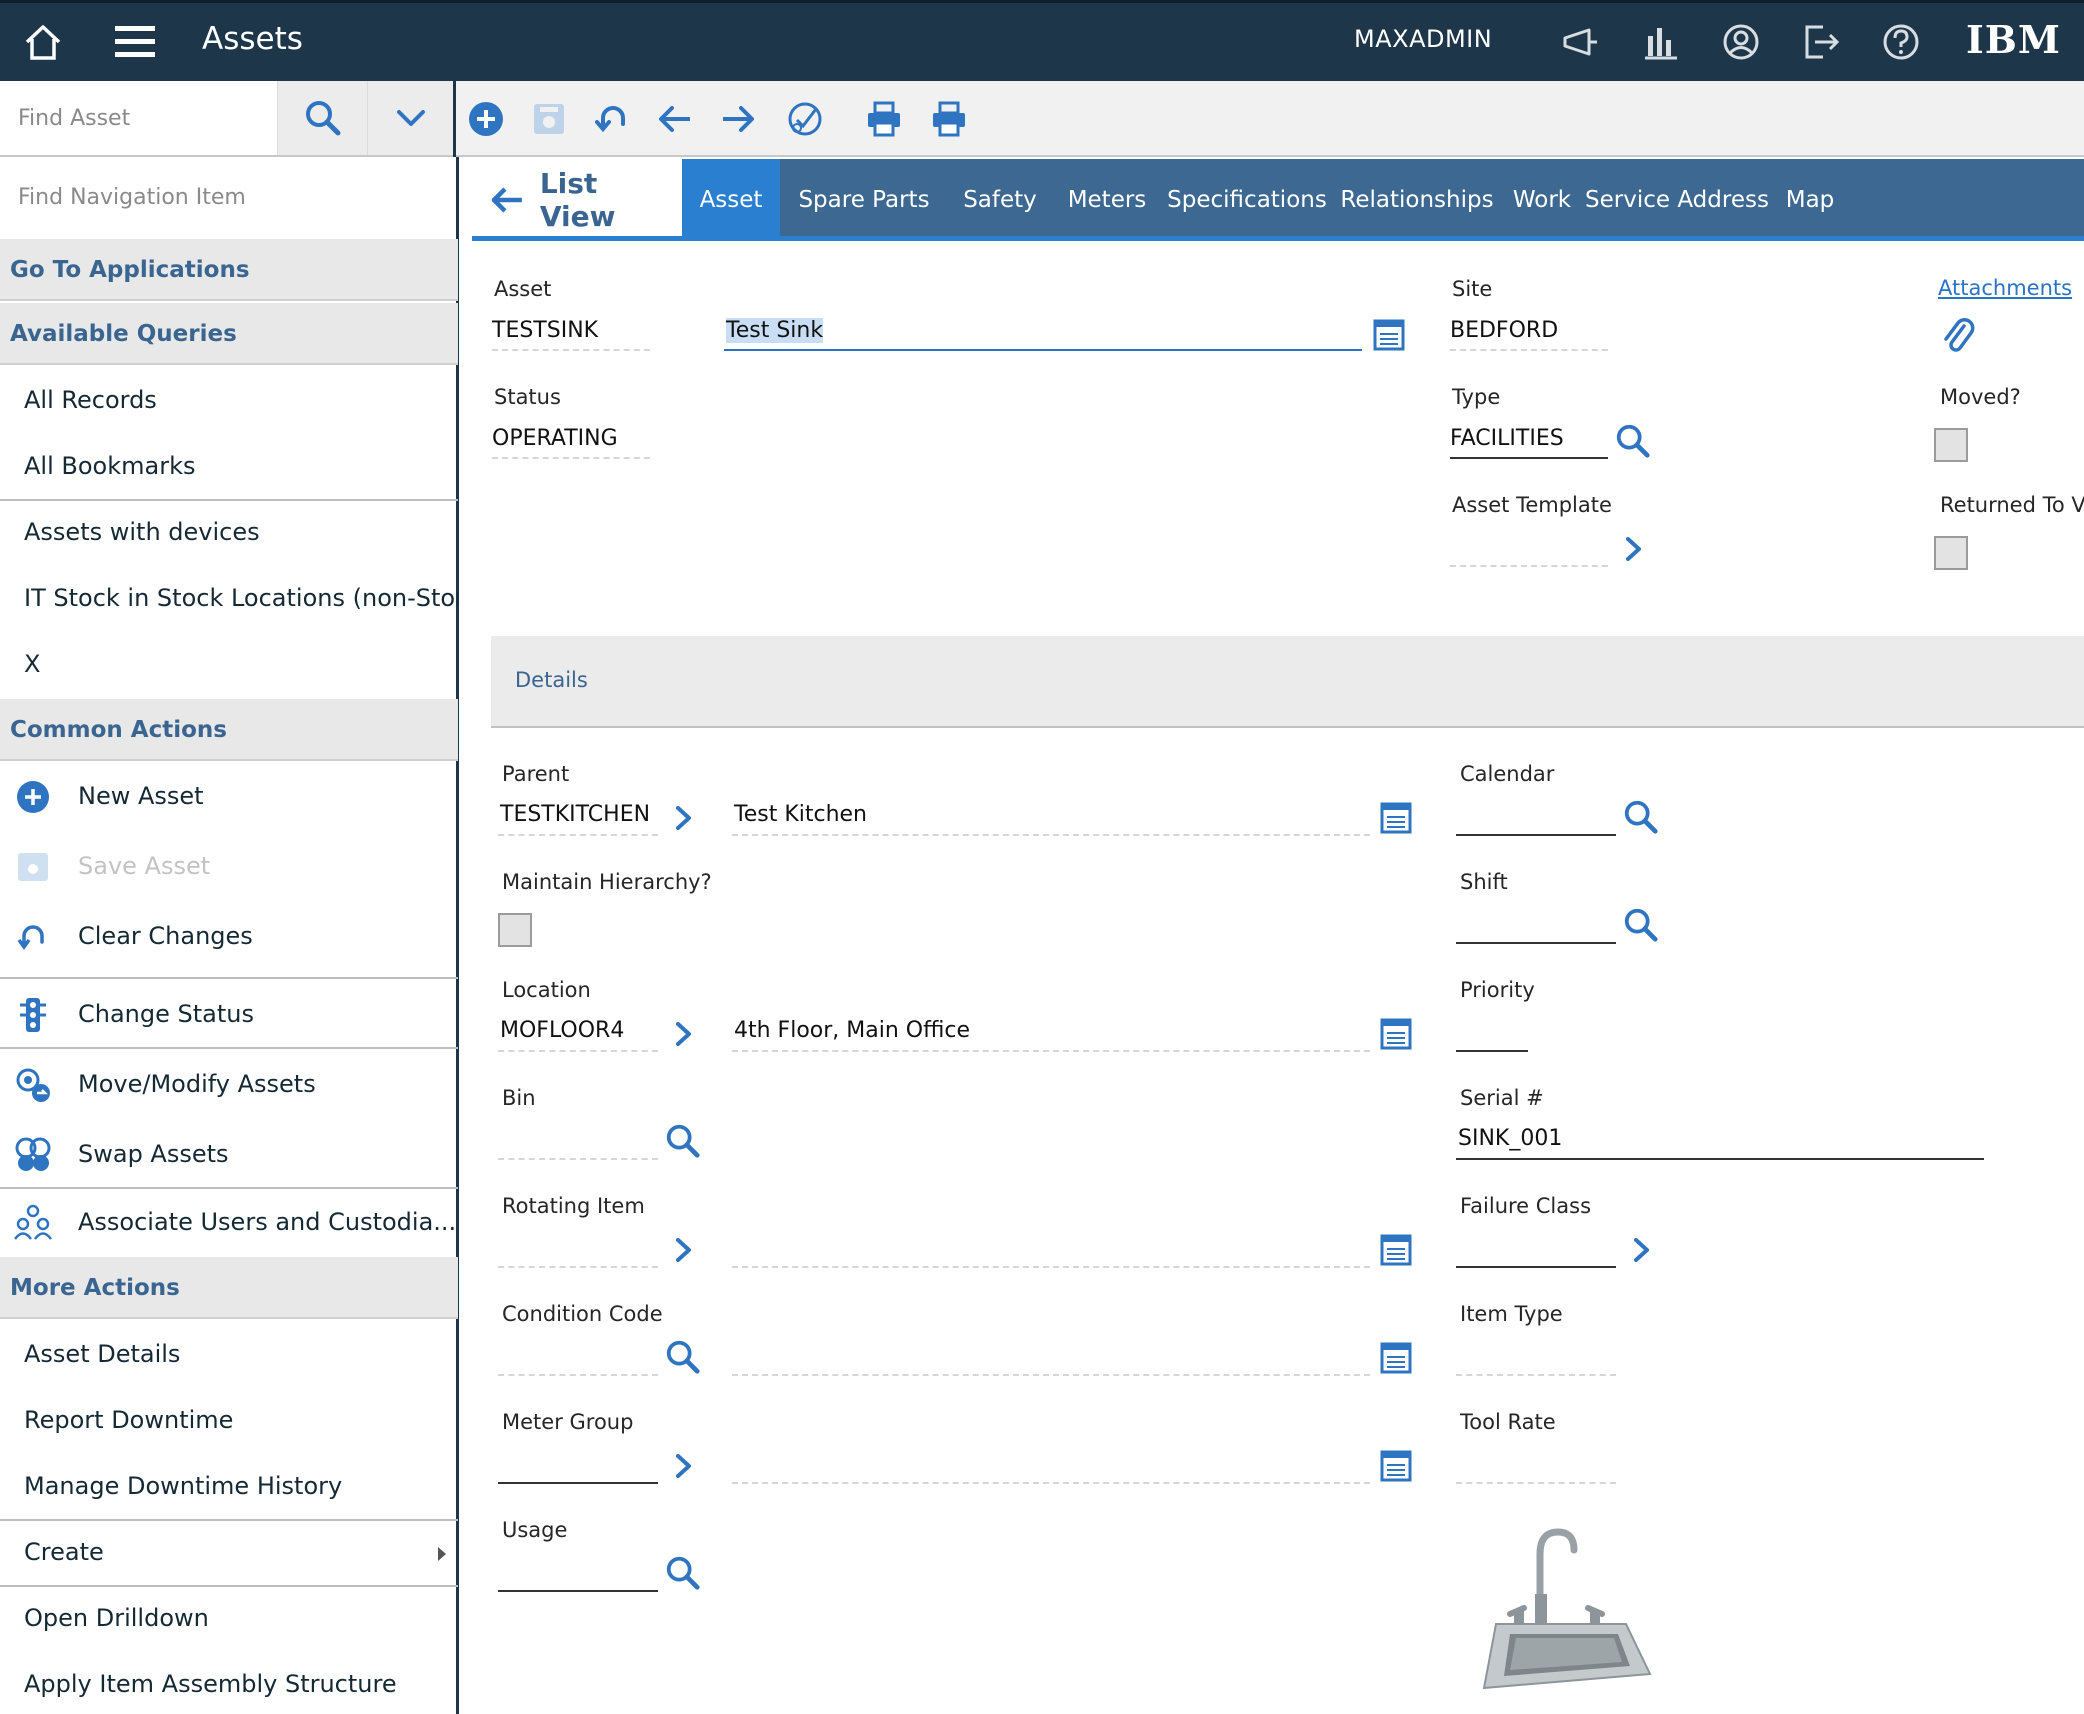 This screenshot has height=1714, width=2084. What do you see at coordinates (229, 1084) in the screenshot?
I see `action-move-modify-assets: Move/Modify Assets` at bounding box center [229, 1084].